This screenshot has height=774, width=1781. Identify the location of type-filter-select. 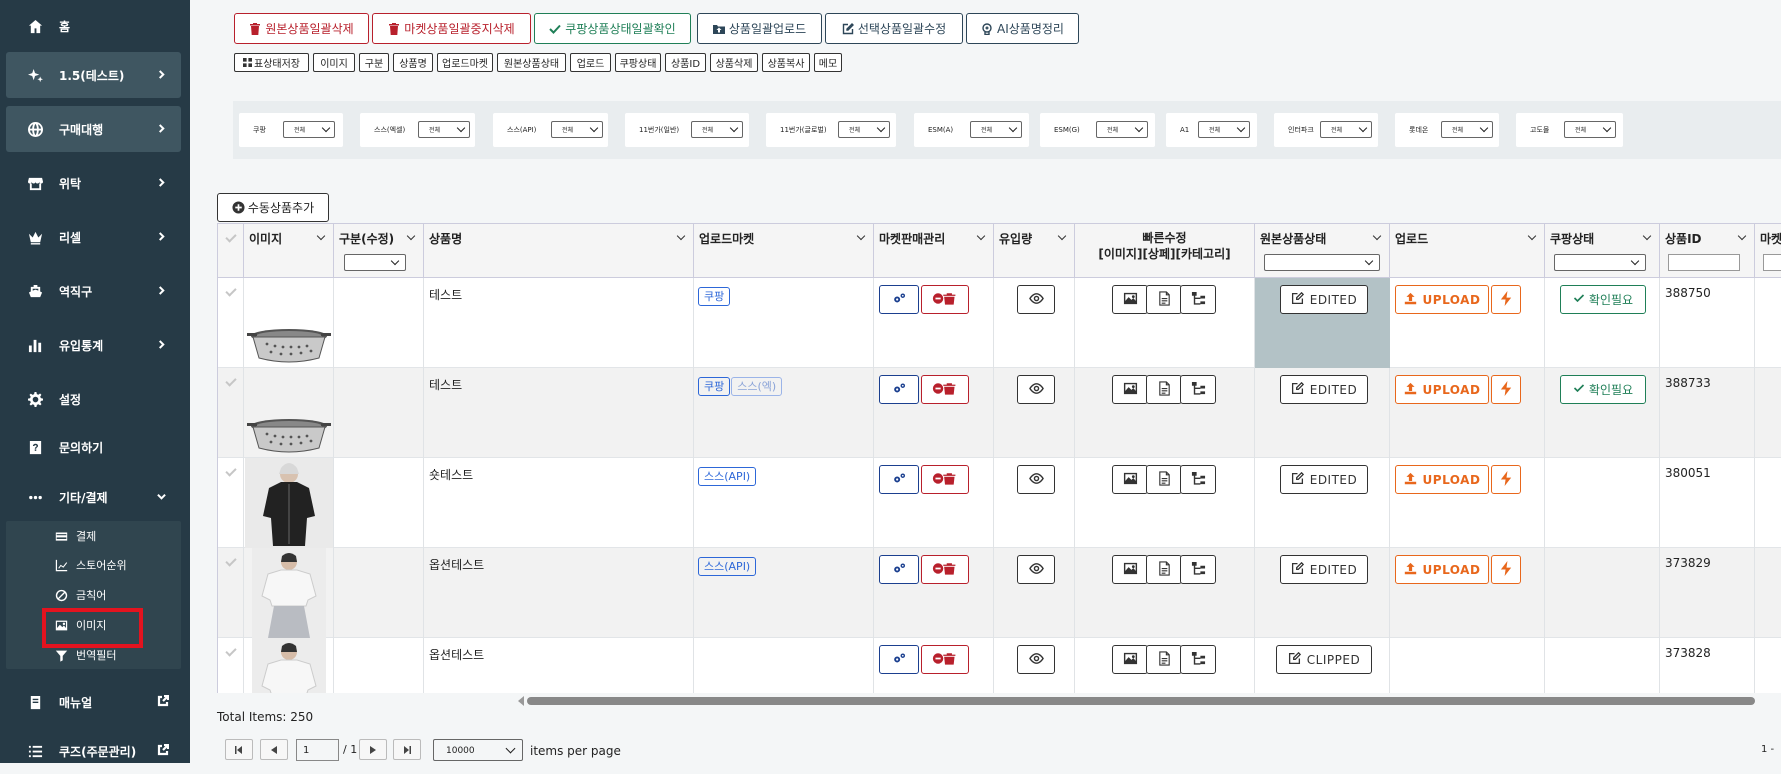
(375, 262).